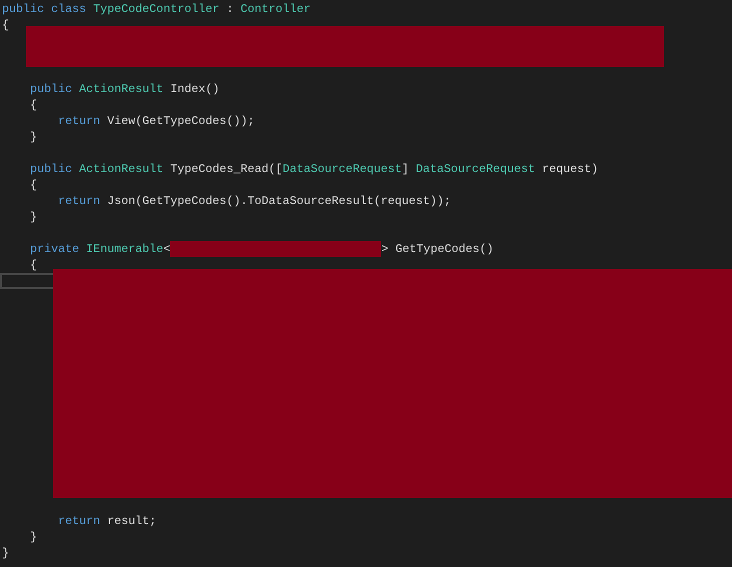 The width and height of the screenshot is (732, 567). I want to click on code-token: public class, so click(45, 9).